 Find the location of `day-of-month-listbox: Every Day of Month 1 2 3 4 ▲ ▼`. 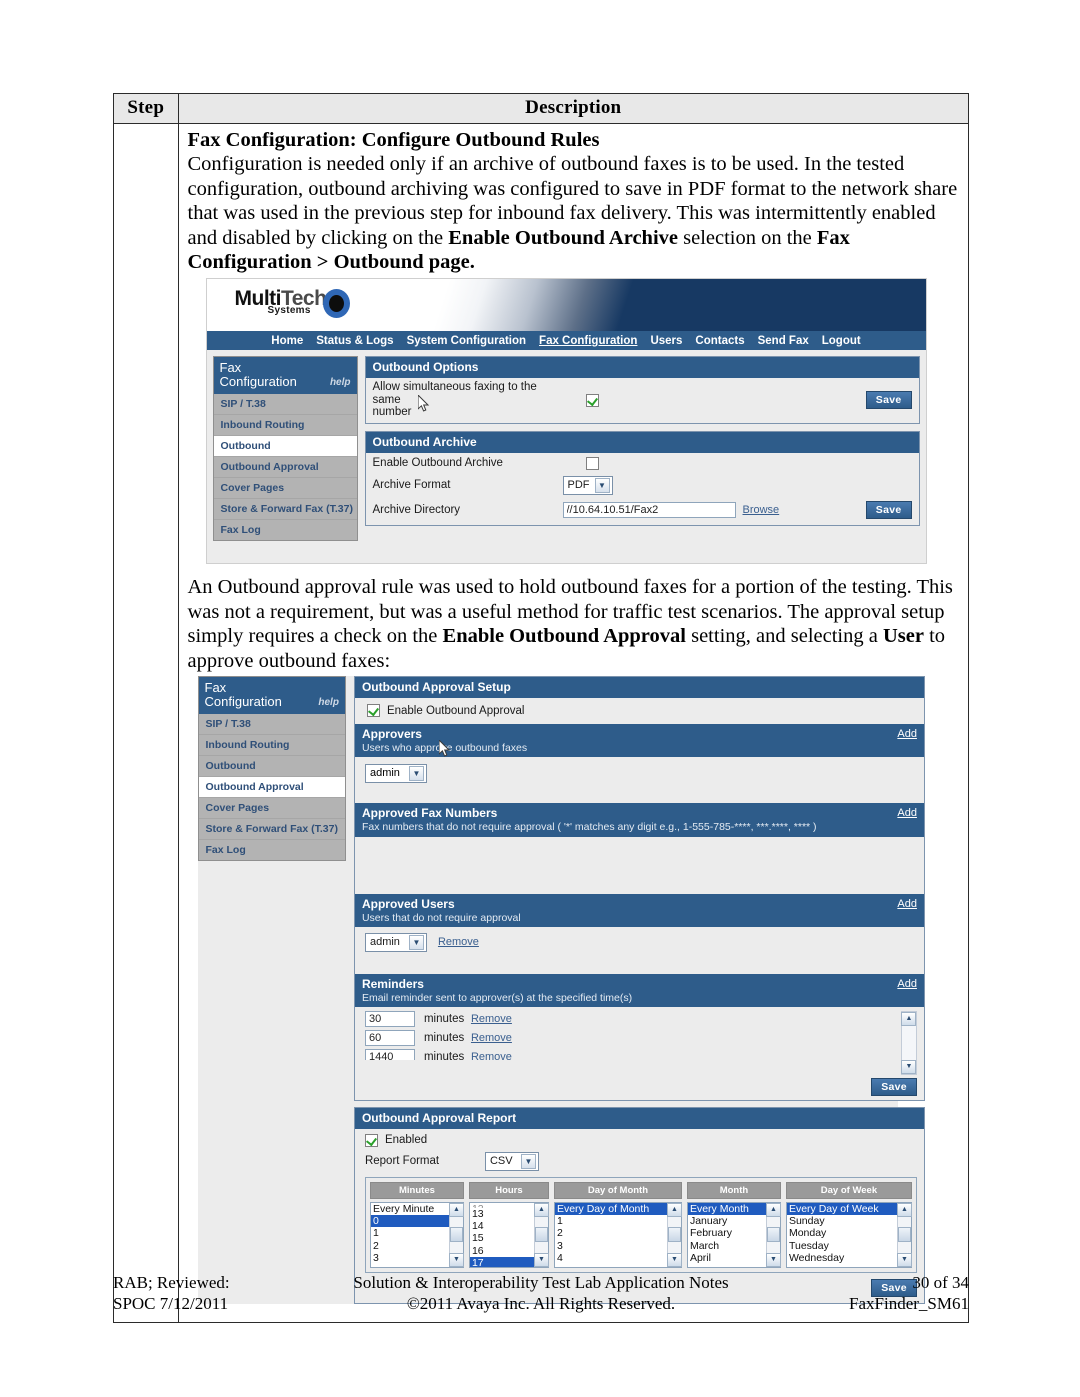

day-of-month-listbox: Every Day of Month 1 2 3 4 ▲ ▼ is located at coordinates (617, 1234).